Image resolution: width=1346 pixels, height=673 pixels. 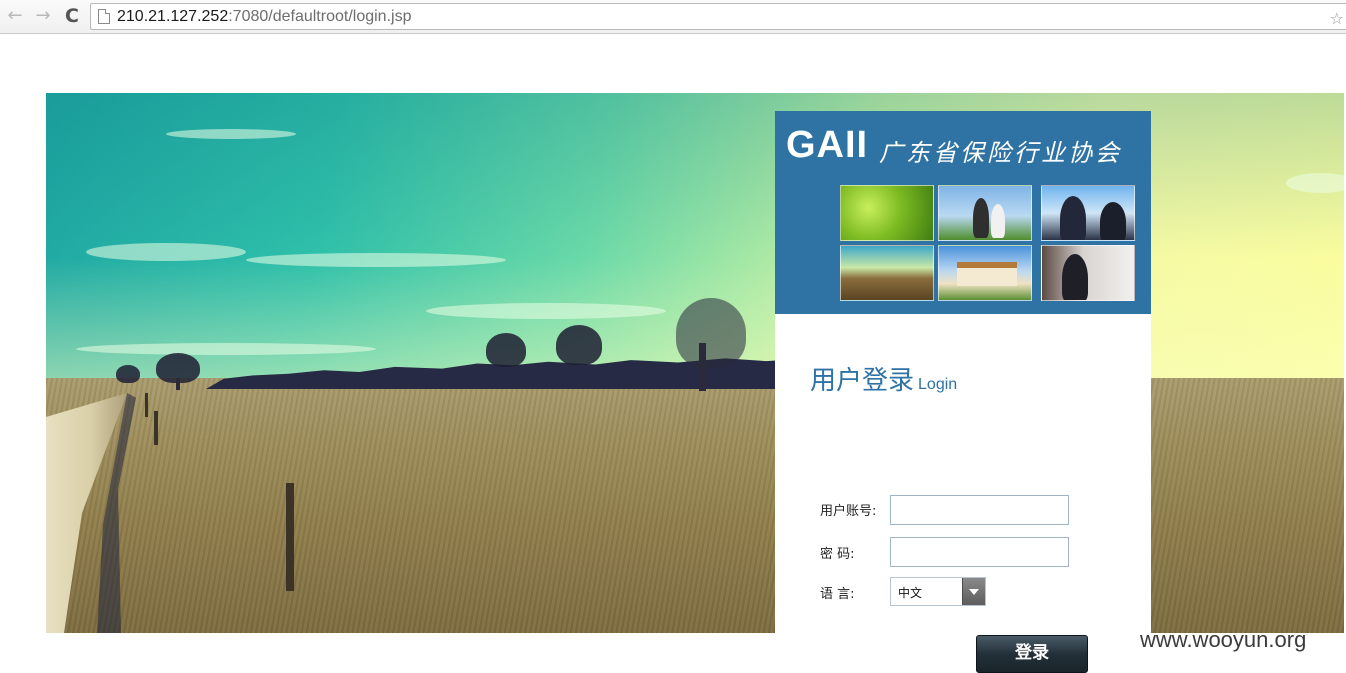 What do you see at coordinates (15, 16) in the screenshot?
I see `back-icon: ←` at bounding box center [15, 16].